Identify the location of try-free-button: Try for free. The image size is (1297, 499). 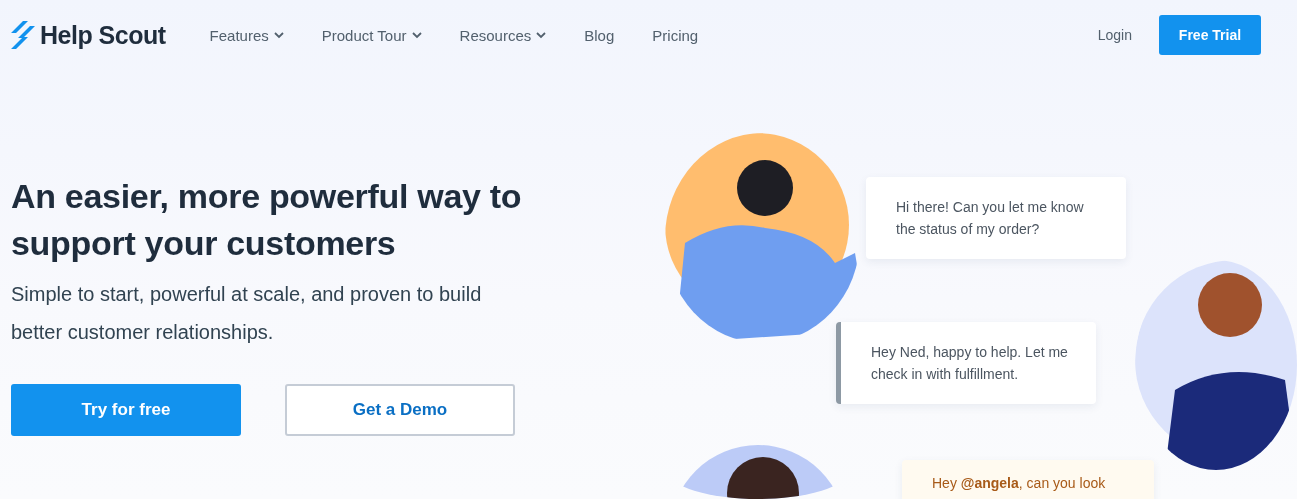
(126, 410).